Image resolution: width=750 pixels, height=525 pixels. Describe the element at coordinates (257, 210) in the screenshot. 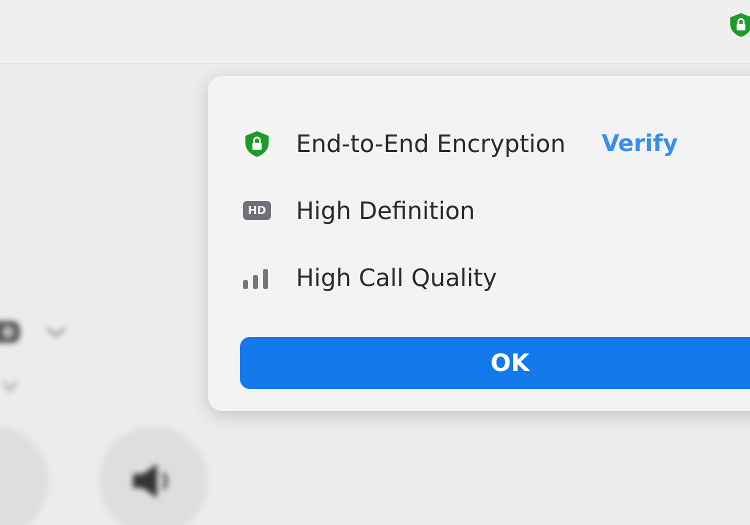

I see `hd-label: HD` at that location.